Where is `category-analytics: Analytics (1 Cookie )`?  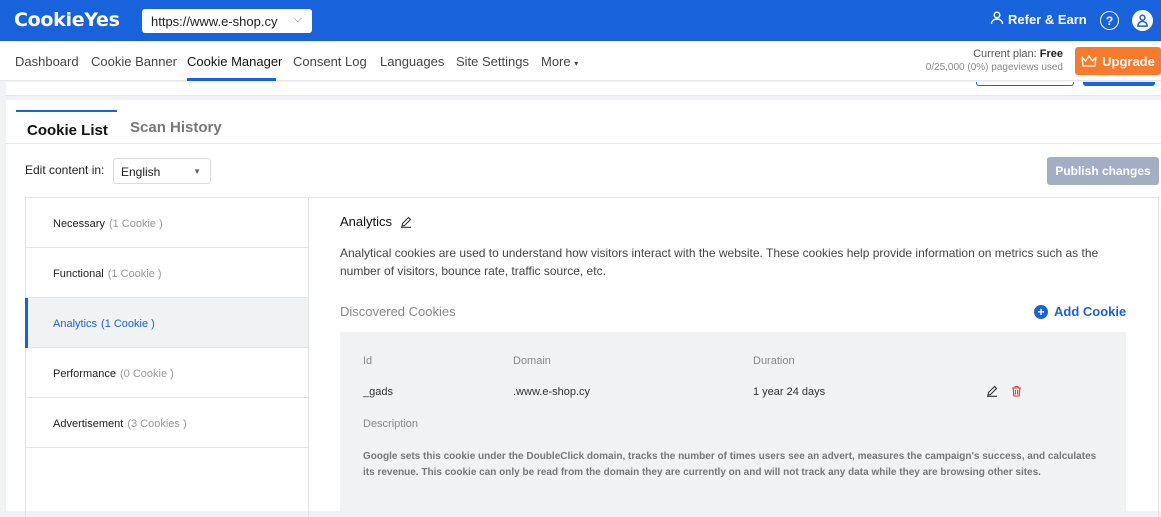 category-analytics: Analytics (1 Cookie ) is located at coordinates (166, 323).